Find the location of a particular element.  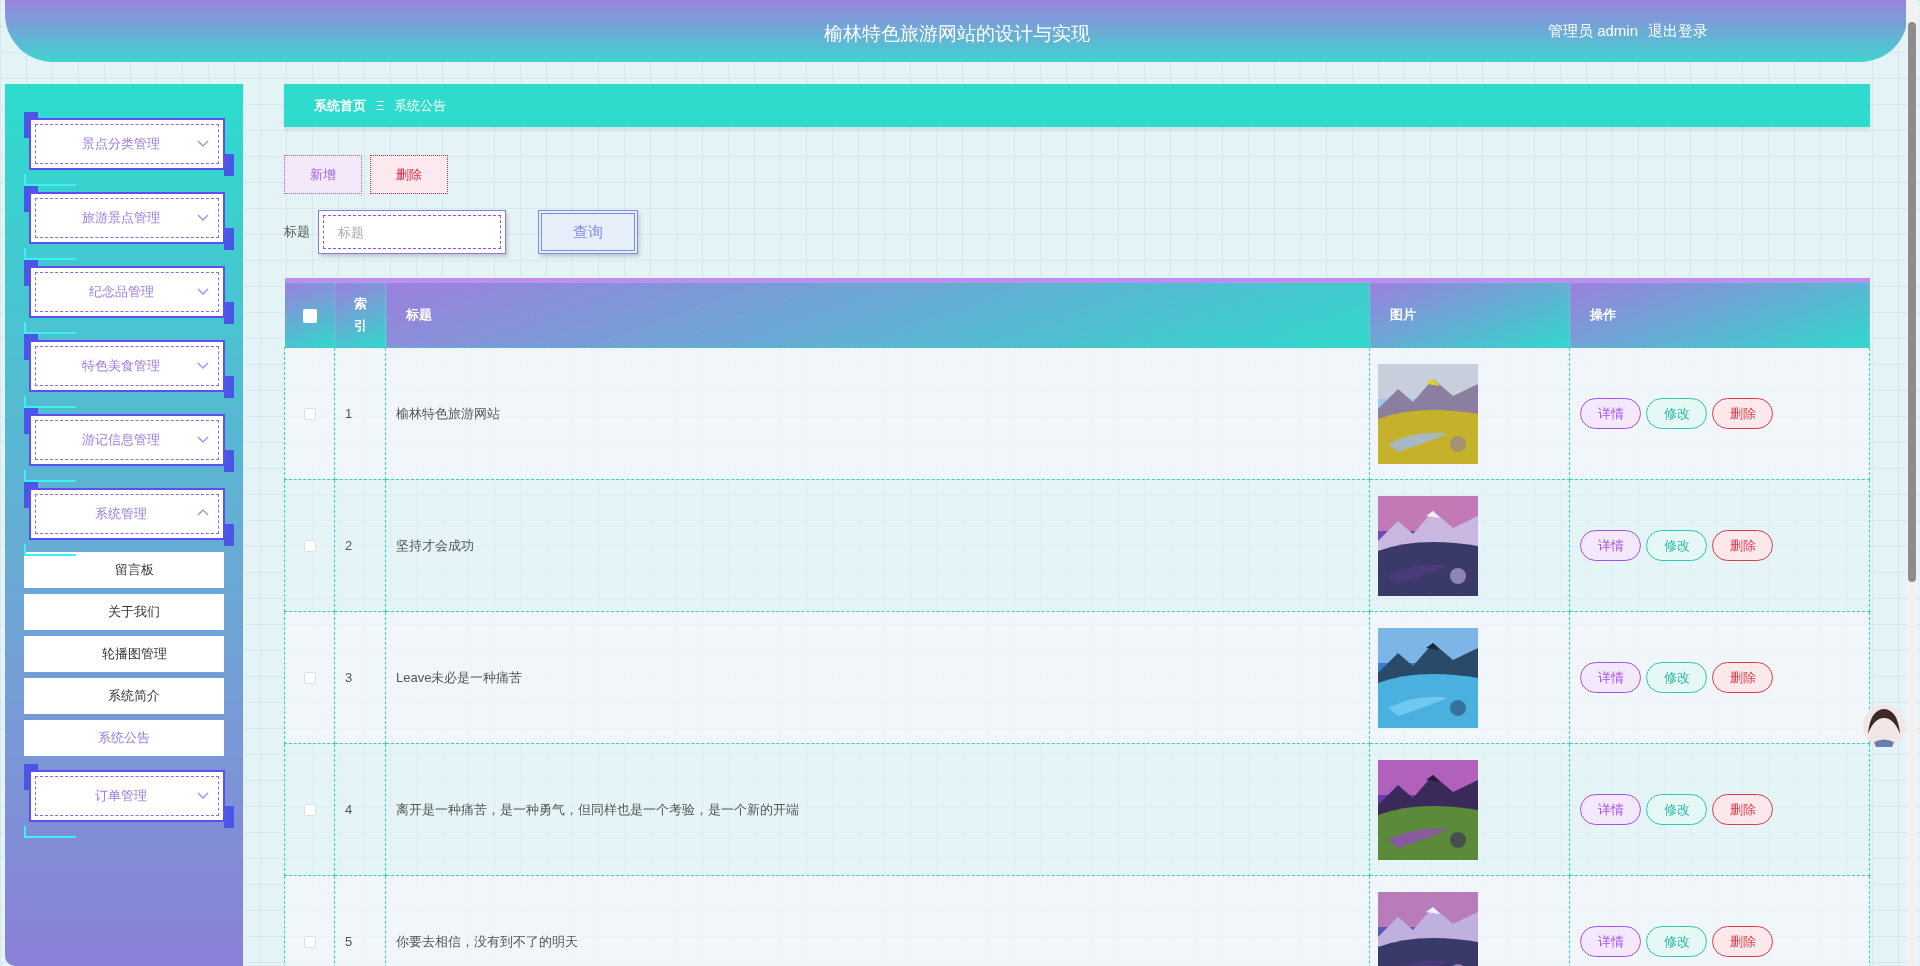

table-cell: 1 is located at coordinates (349, 413).